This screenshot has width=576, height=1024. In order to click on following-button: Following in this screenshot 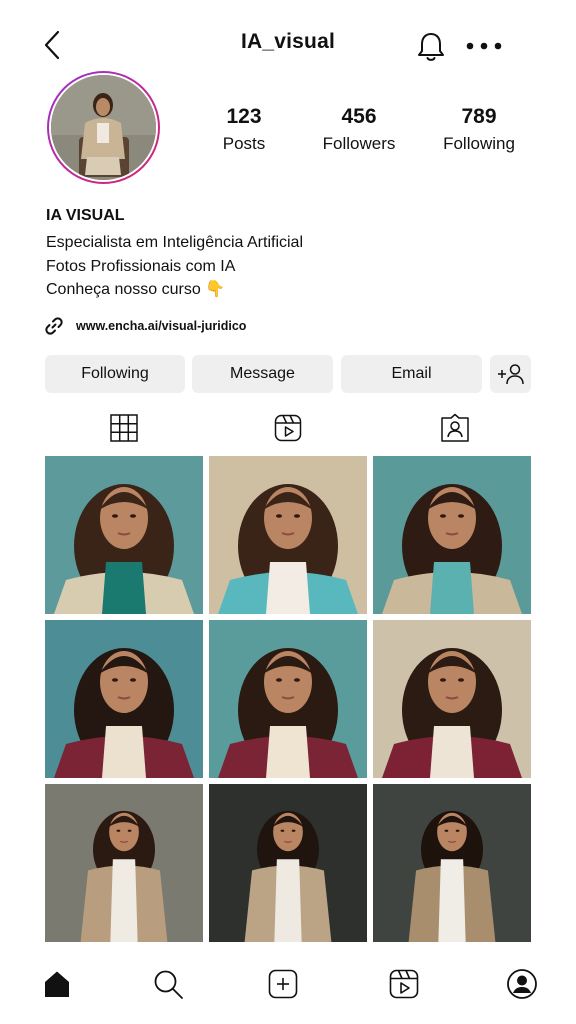, I will do `click(115, 374)`.